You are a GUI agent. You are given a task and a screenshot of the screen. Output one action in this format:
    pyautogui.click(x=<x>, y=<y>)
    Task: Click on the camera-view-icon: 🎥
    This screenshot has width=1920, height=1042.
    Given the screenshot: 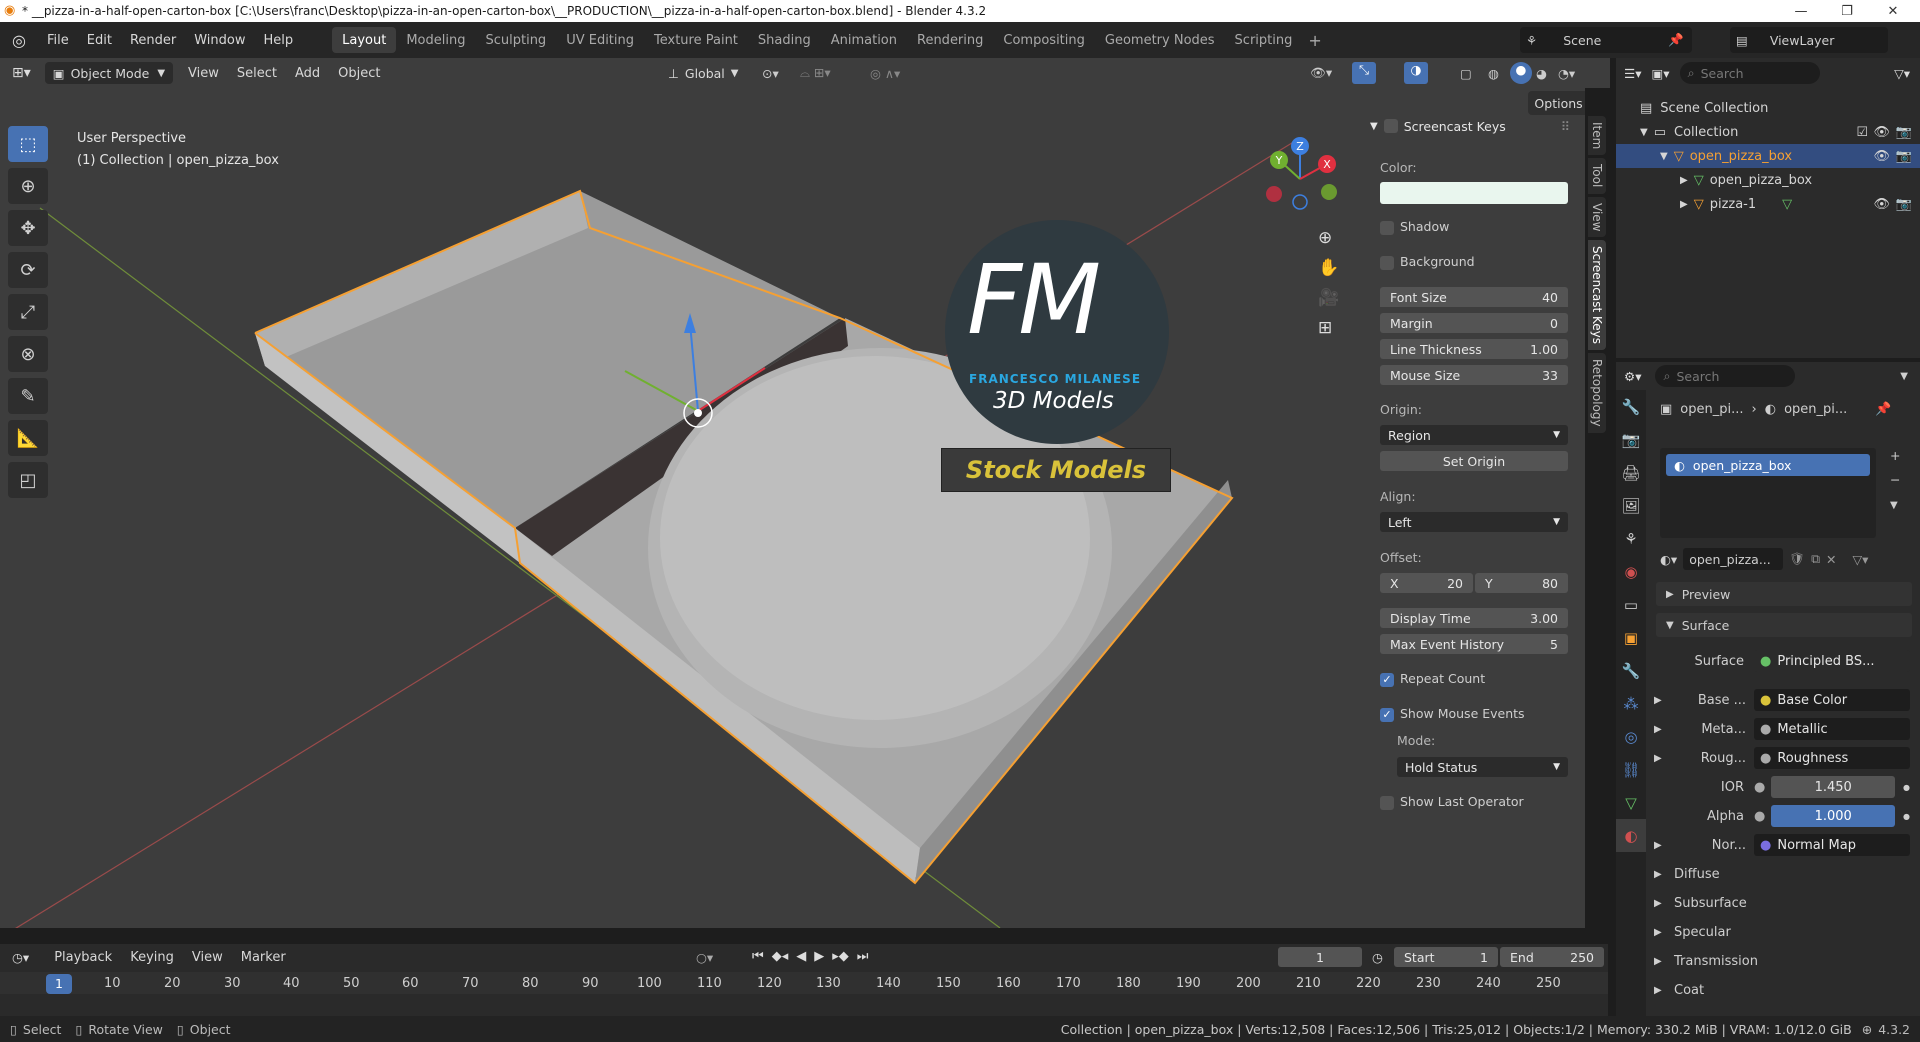 What is the action you would take?
    pyautogui.click(x=1328, y=298)
    